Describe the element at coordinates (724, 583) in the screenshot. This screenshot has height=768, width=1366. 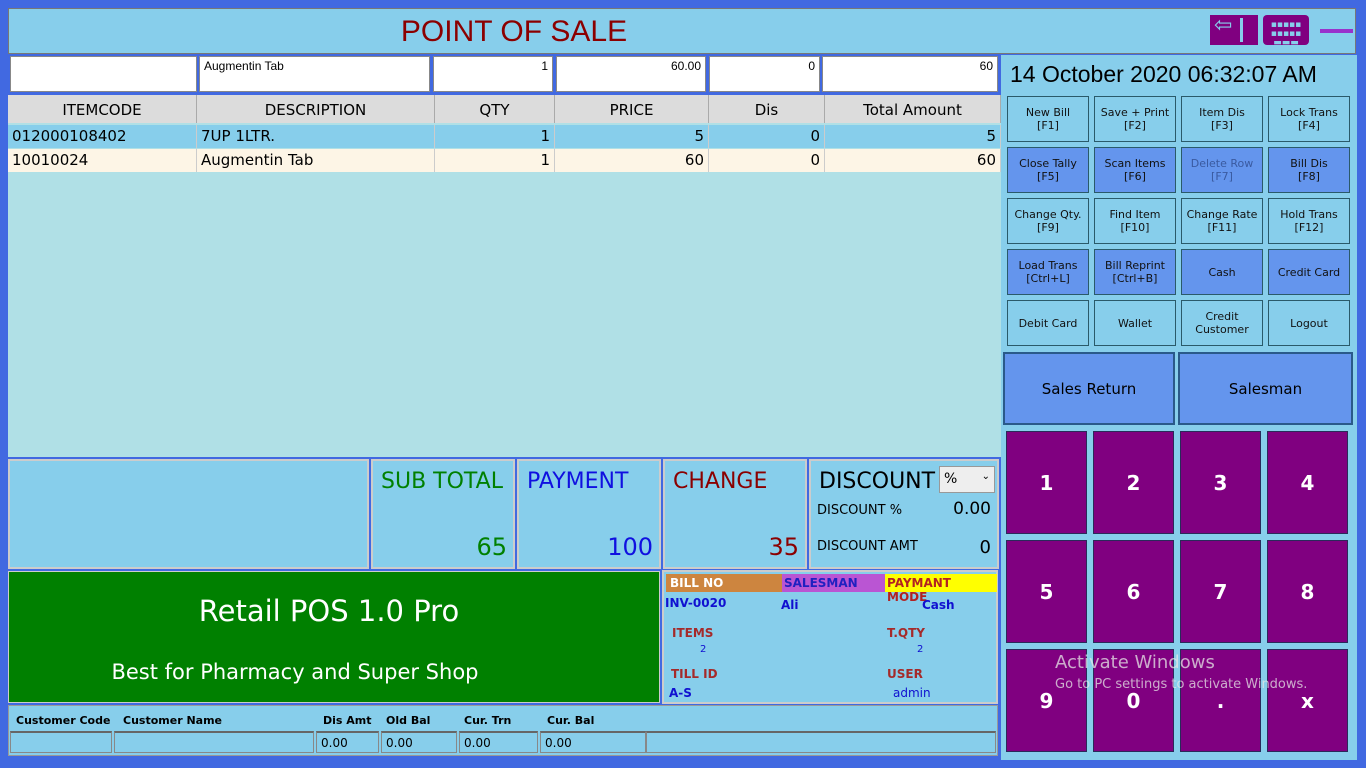
I see `bill-no-label: BILL NO` at that location.